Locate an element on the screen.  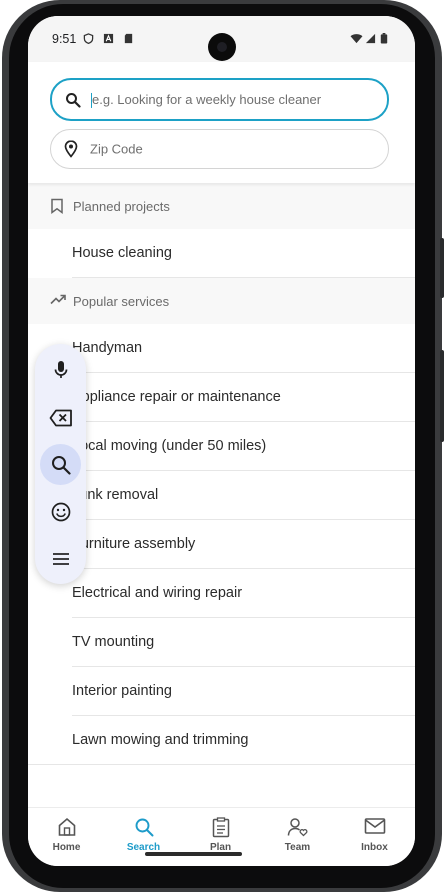
team-icon is located at coordinates (297, 827).